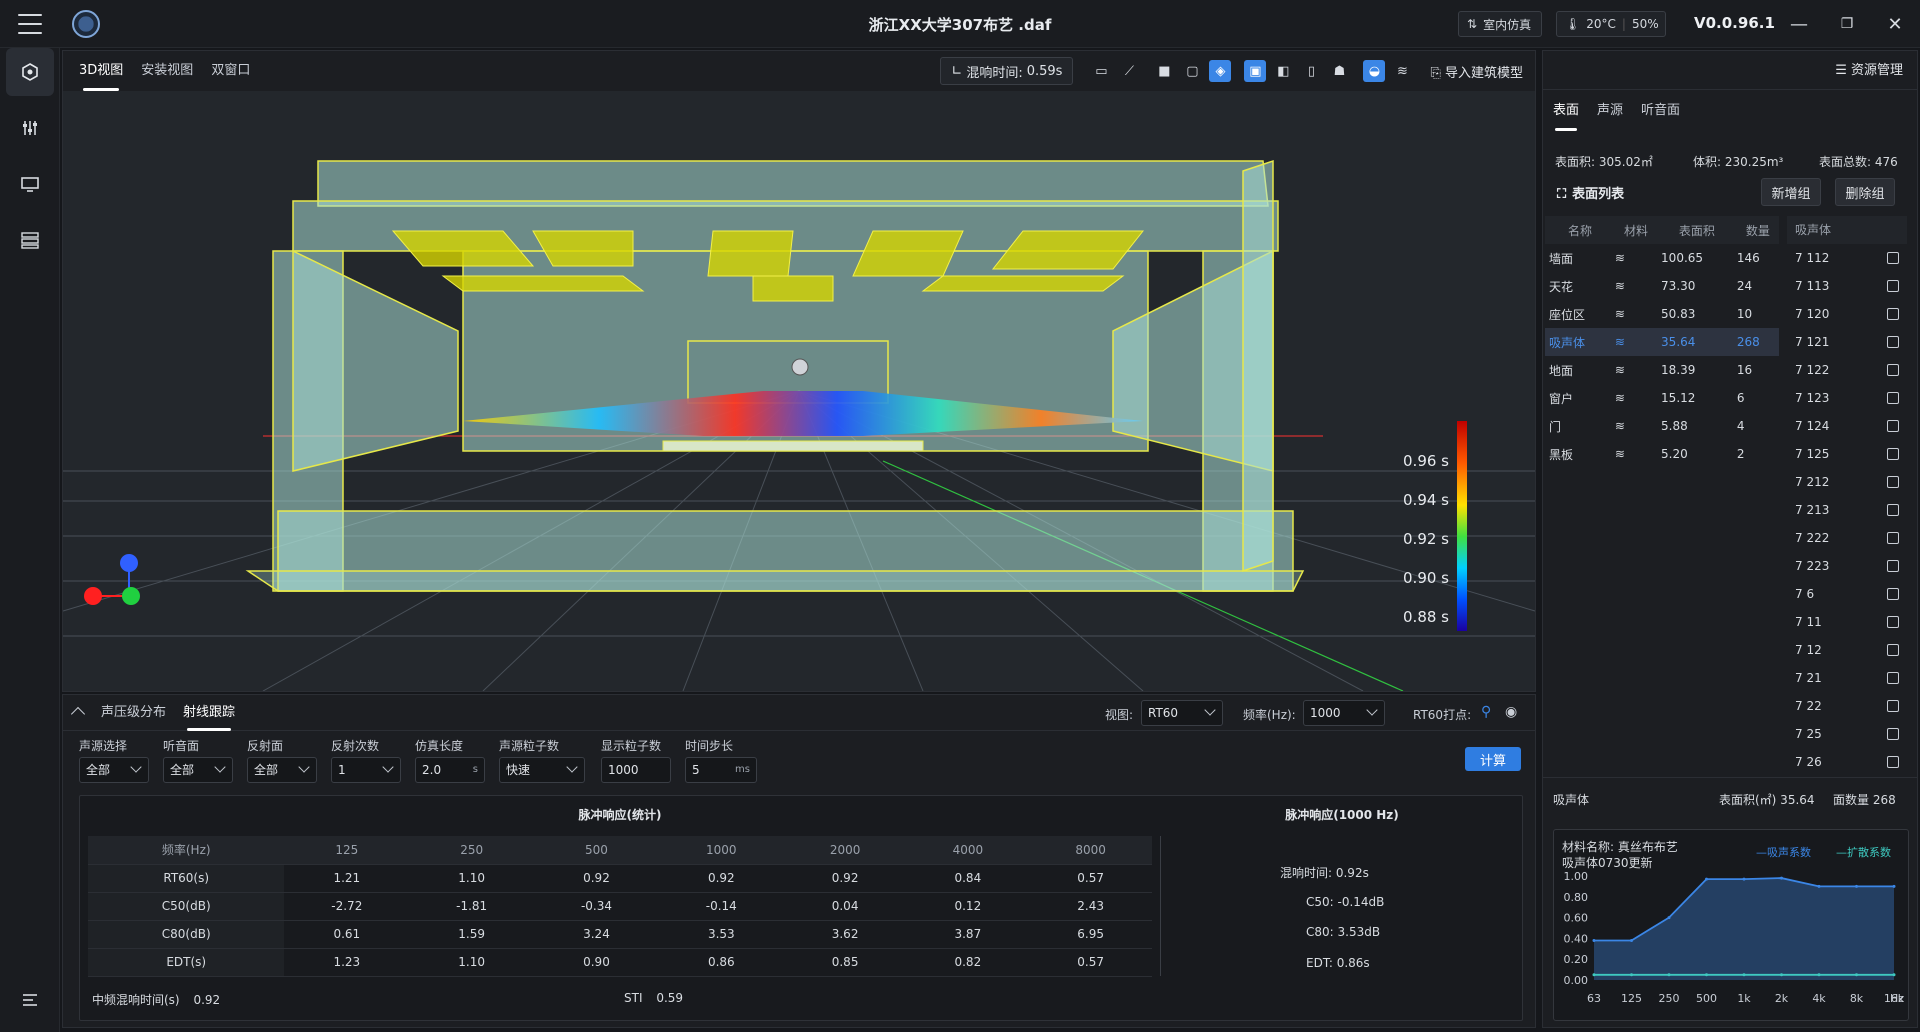 The height and width of the screenshot is (1032, 1920). What do you see at coordinates (1847, 258) in the screenshot?
I see `list-item: 7 112` at bounding box center [1847, 258].